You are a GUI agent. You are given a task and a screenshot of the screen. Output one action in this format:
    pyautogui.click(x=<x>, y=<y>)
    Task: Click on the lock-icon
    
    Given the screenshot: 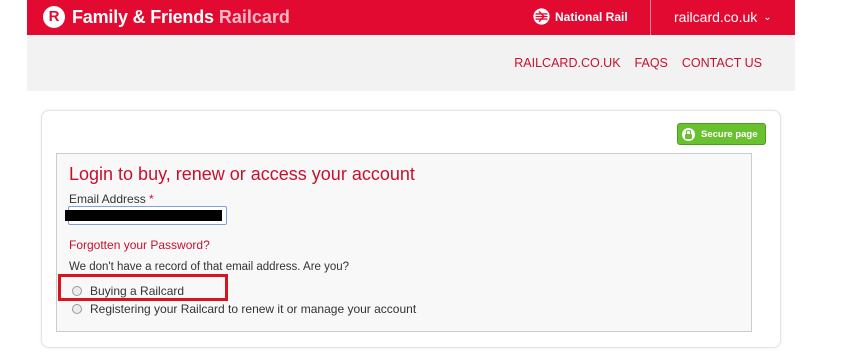 What is the action you would take?
    pyautogui.click(x=688, y=134)
    